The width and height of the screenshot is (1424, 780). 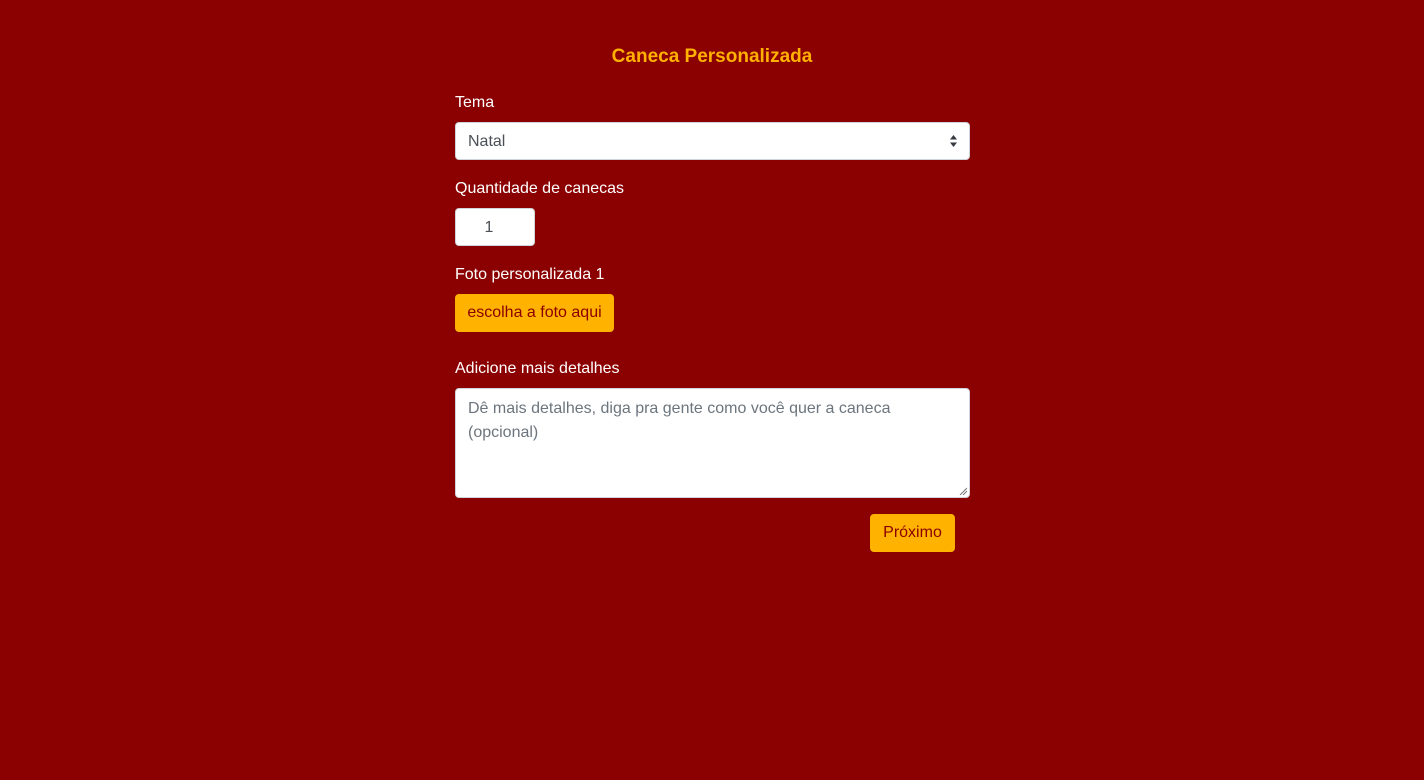 I want to click on quantity-input: 1, so click(x=495, y=227).